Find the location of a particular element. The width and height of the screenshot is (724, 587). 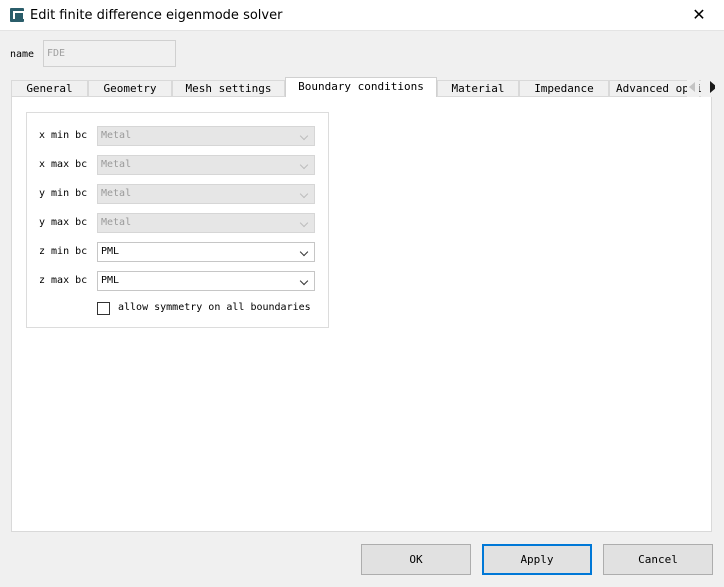

tab-impedance: Impedance is located at coordinates (564, 88).